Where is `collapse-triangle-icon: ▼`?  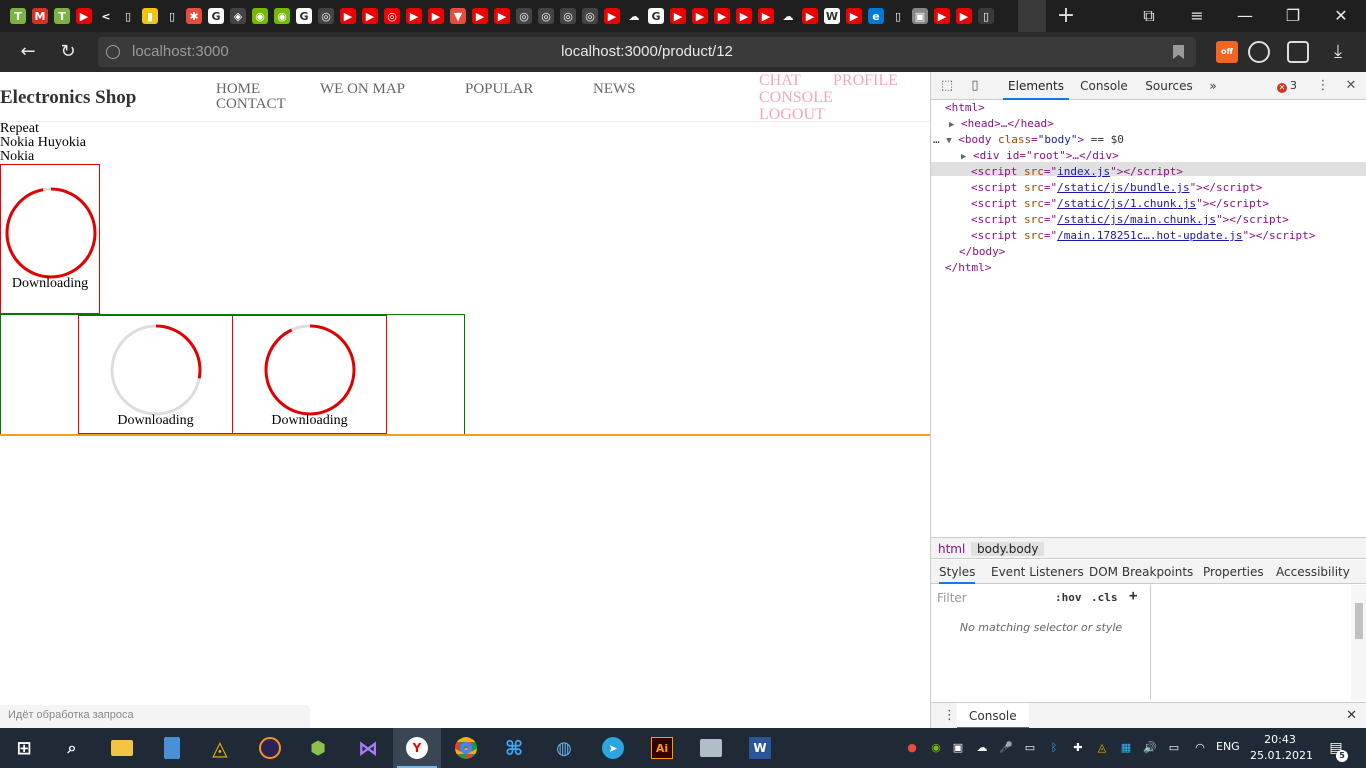
collapse-triangle-icon: ▼ is located at coordinates (948, 141).